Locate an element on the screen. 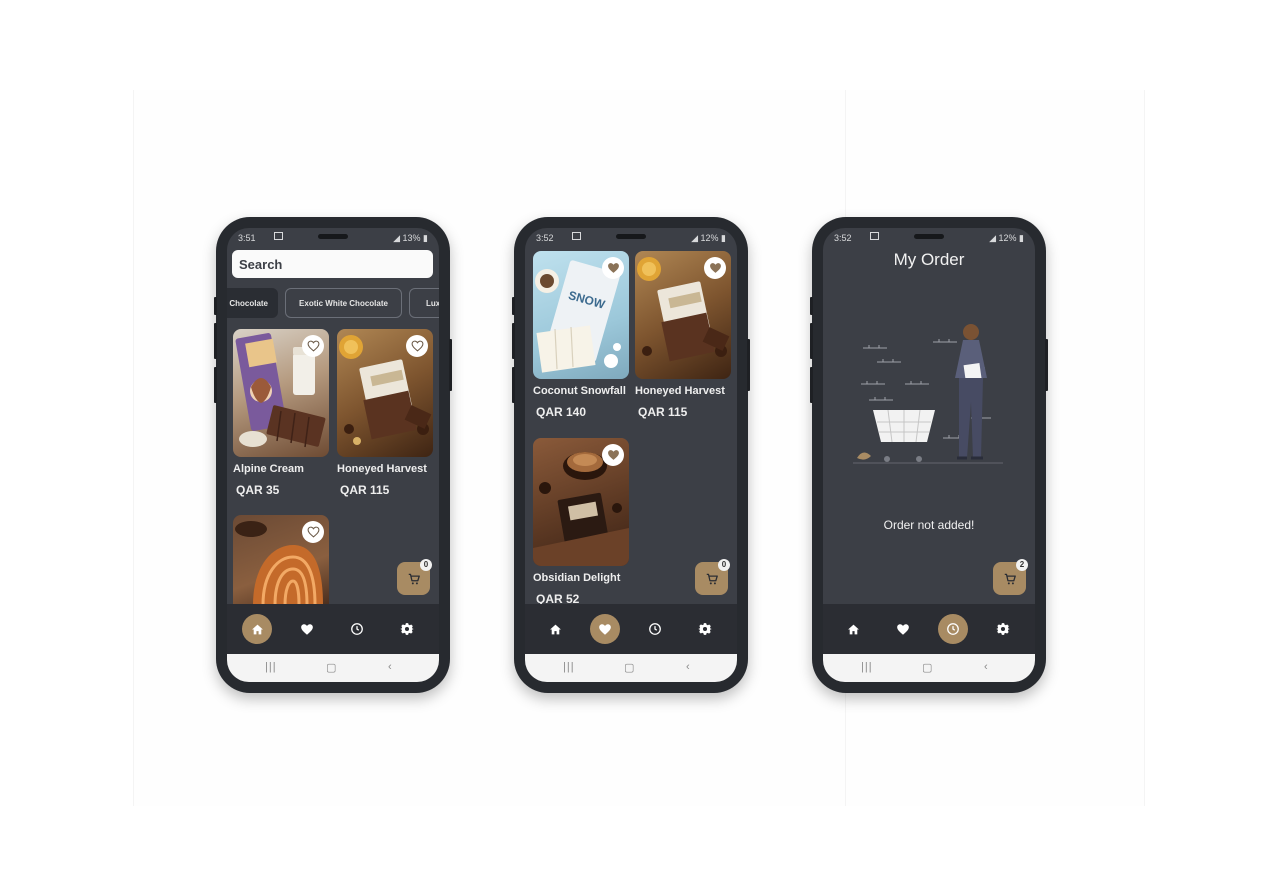  status-battery: ◢ 12% ▮ is located at coordinates (1006, 238).